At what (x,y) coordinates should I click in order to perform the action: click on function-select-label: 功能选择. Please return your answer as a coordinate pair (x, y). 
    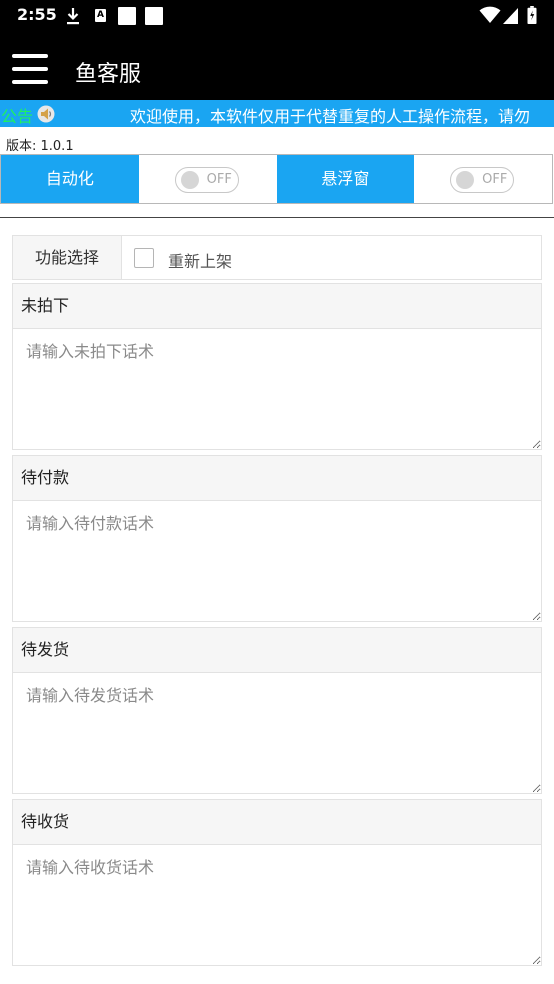
    Looking at the image, I should click on (67, 257).